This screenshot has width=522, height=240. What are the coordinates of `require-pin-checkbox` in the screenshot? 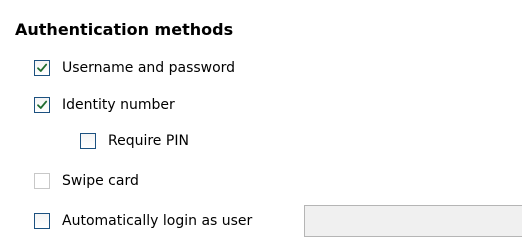 It's located at (88, 141).